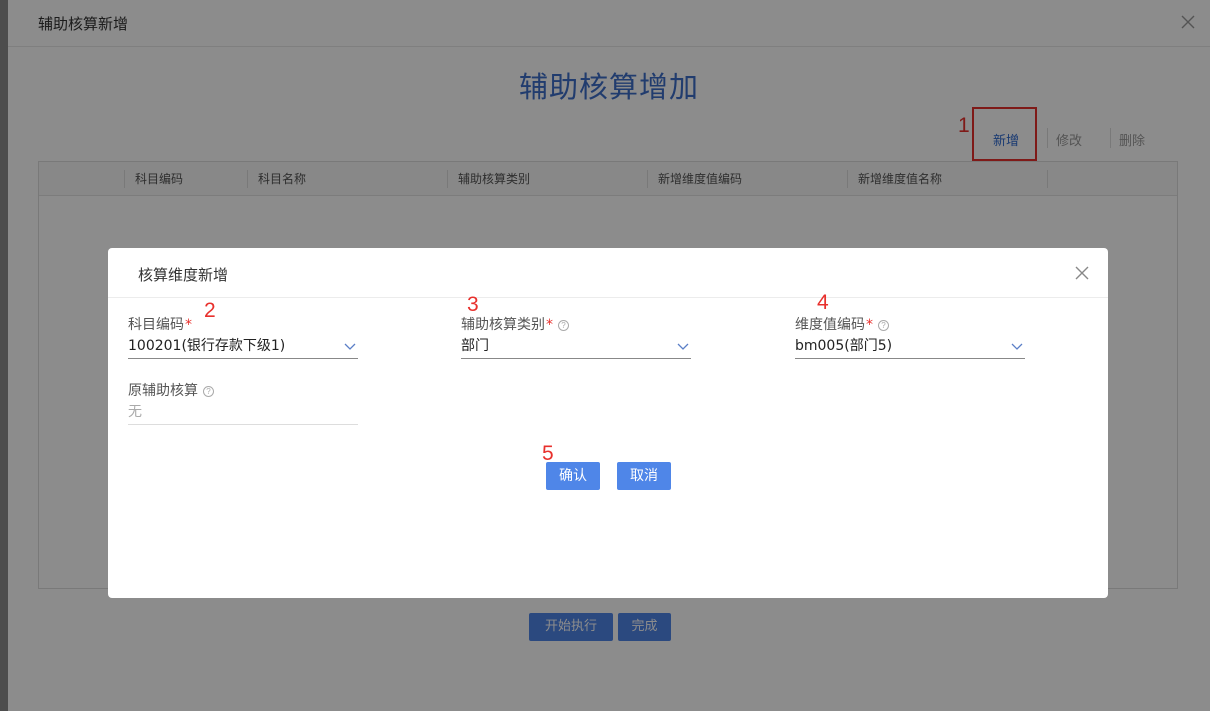 This screenshot has width=1210, height=711. I want to click on account-code-select: 100201(银行存款下级1), so click(243, 347).